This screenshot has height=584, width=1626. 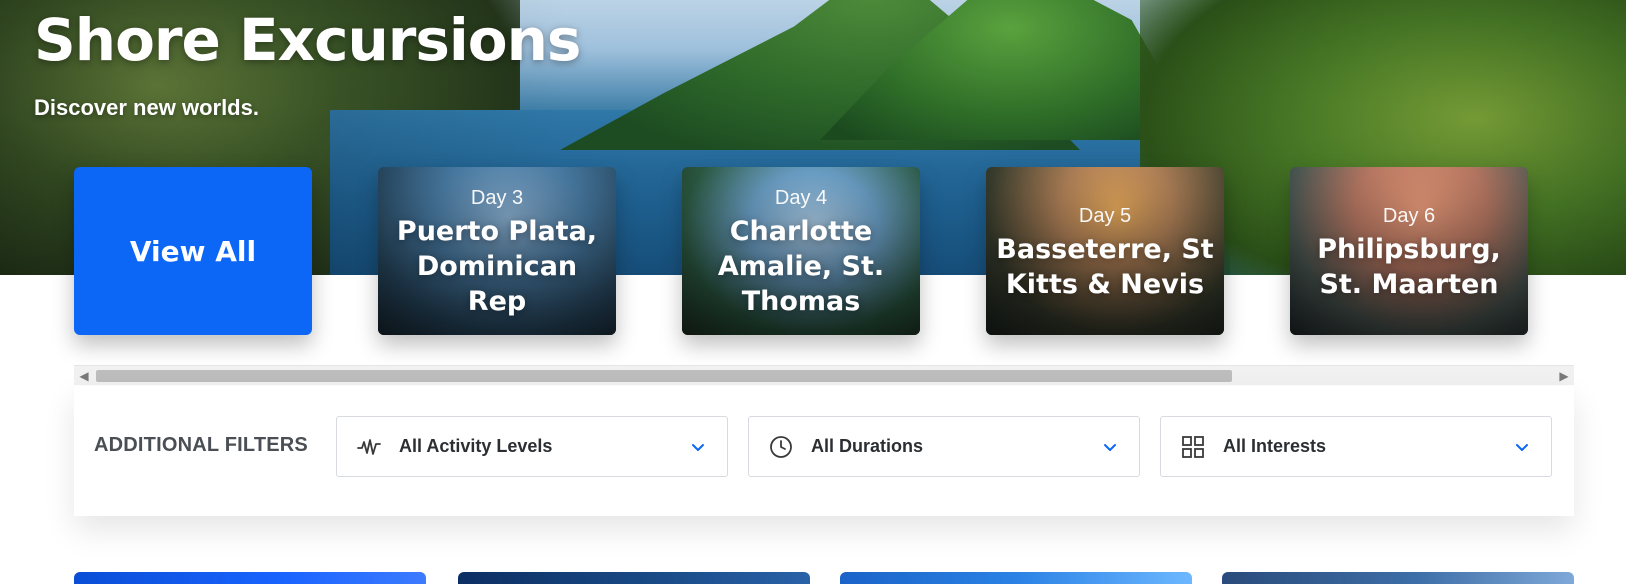 What do you see at coordinates (307, 40) in the screenshot?
I see `page-title: Shore Excursions` at bounding box center [307, 40].